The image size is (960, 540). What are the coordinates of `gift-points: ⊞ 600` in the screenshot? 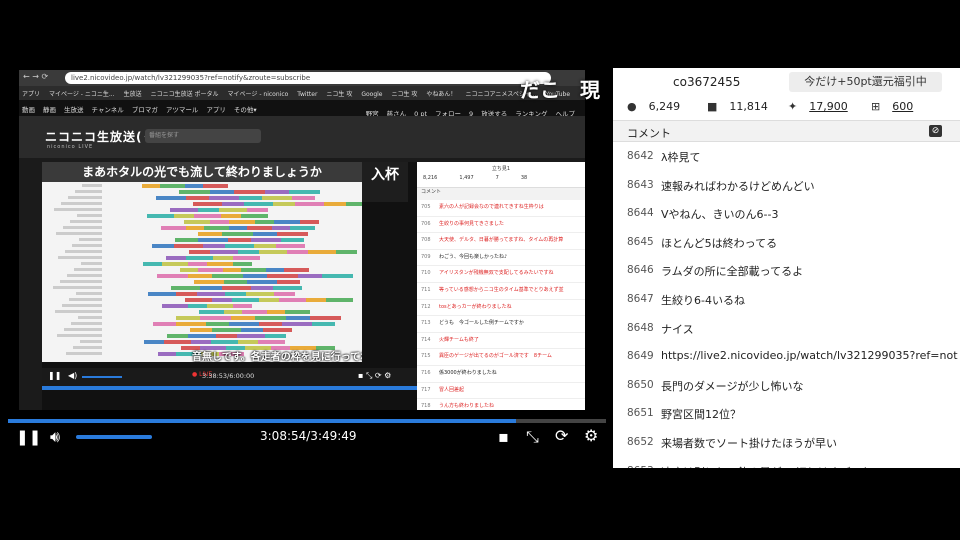 It's located at (892, 106).